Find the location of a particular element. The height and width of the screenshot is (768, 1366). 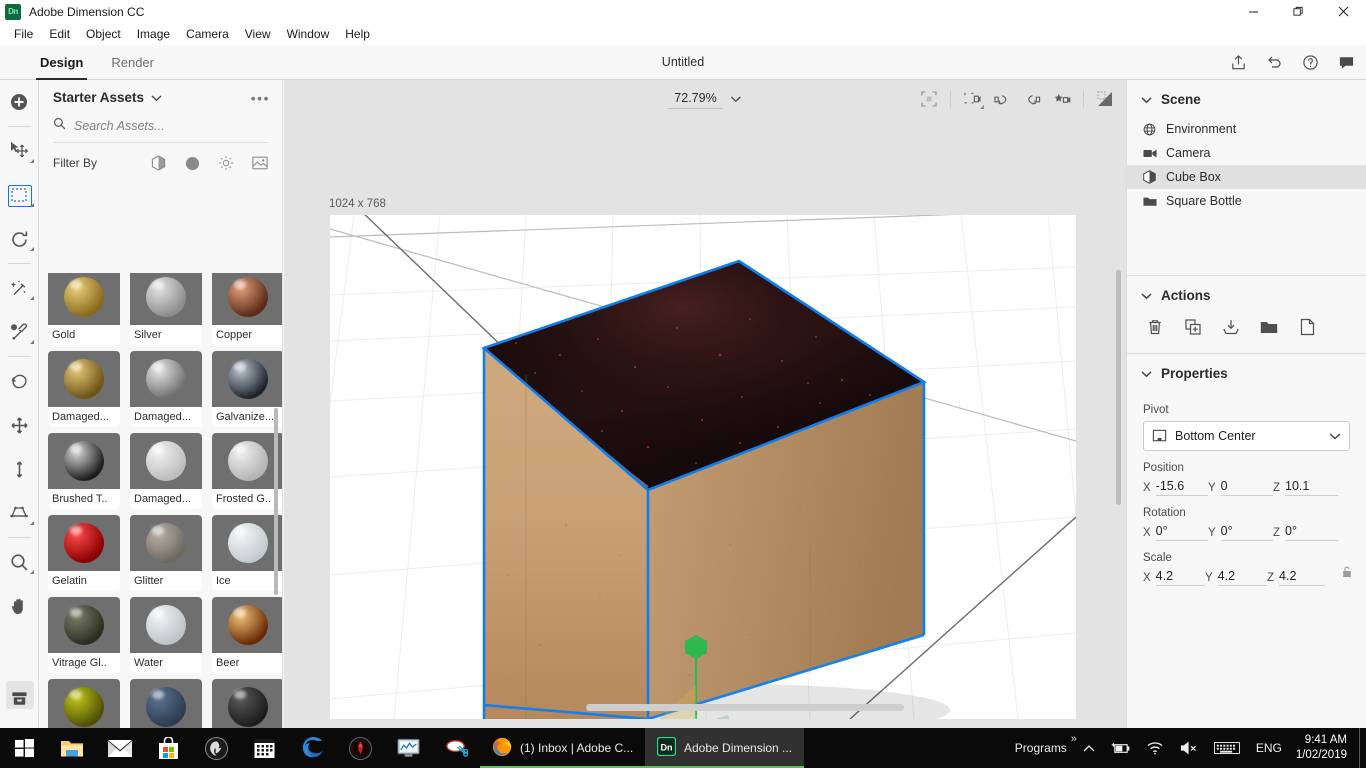

actions-section-header: Actions is located at coordinates (1246, 294).